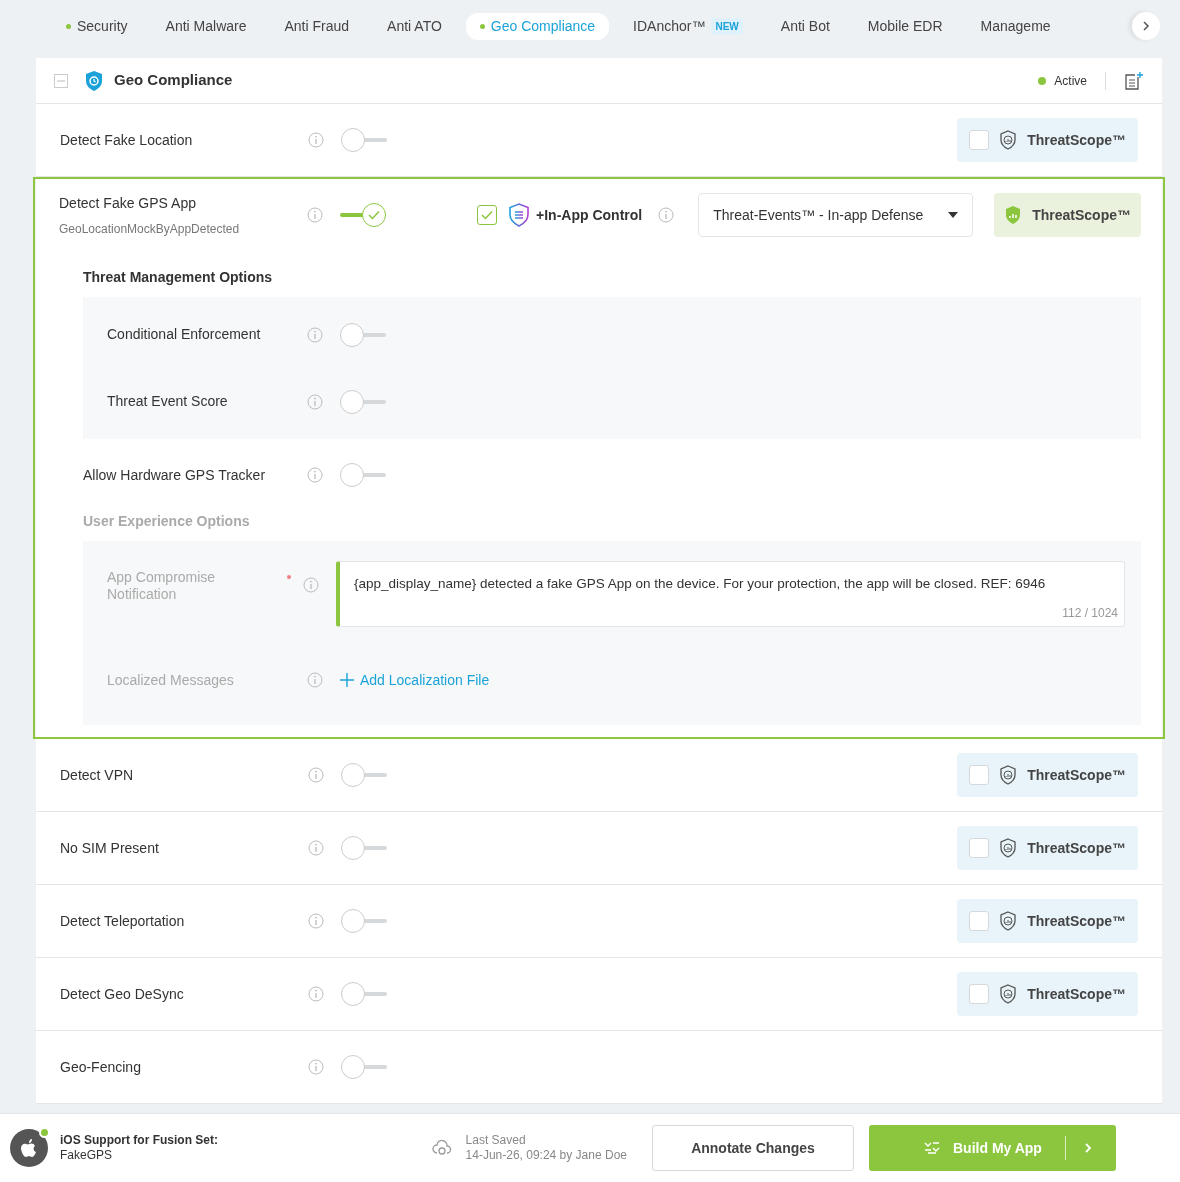 The image size is (1180, 1182). What do you see at coordinates (546, 1155) in the screenshot?
I see `saved-time: 14-Jun-26, 09:24 by Jane Doe` at bounding box center [546, 1155].